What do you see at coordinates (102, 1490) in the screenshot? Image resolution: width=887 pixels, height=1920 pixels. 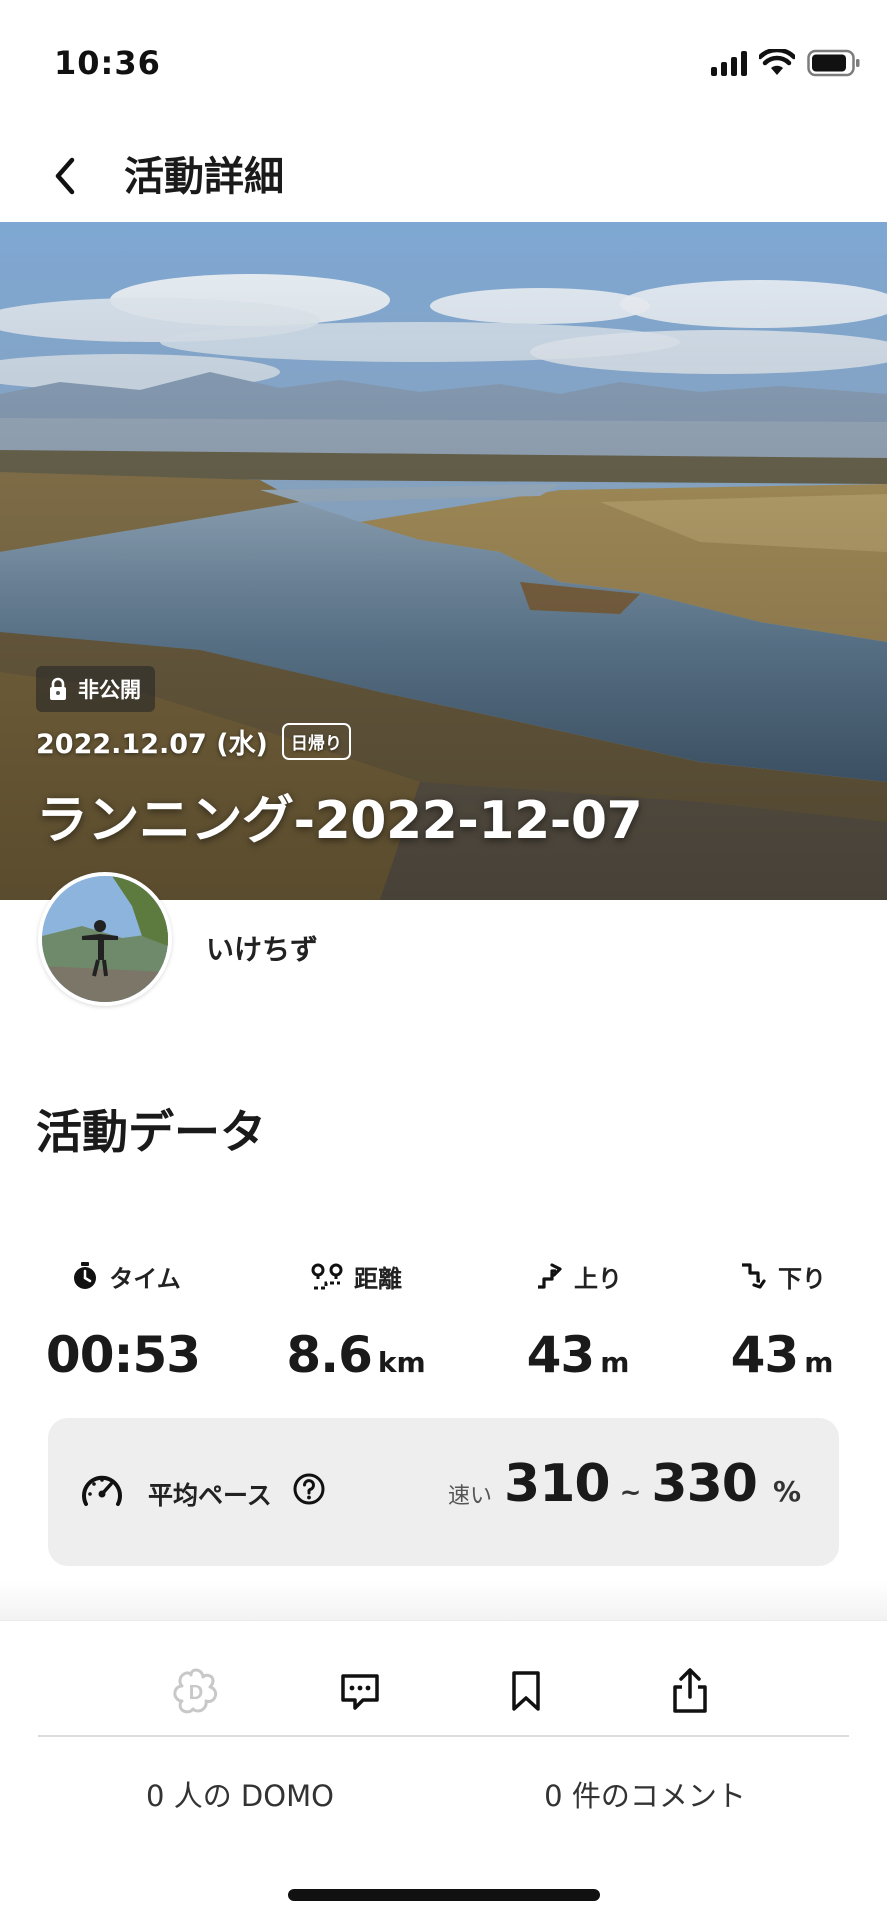 I see `speedometer-icon` at bounding box center [102, 1490].